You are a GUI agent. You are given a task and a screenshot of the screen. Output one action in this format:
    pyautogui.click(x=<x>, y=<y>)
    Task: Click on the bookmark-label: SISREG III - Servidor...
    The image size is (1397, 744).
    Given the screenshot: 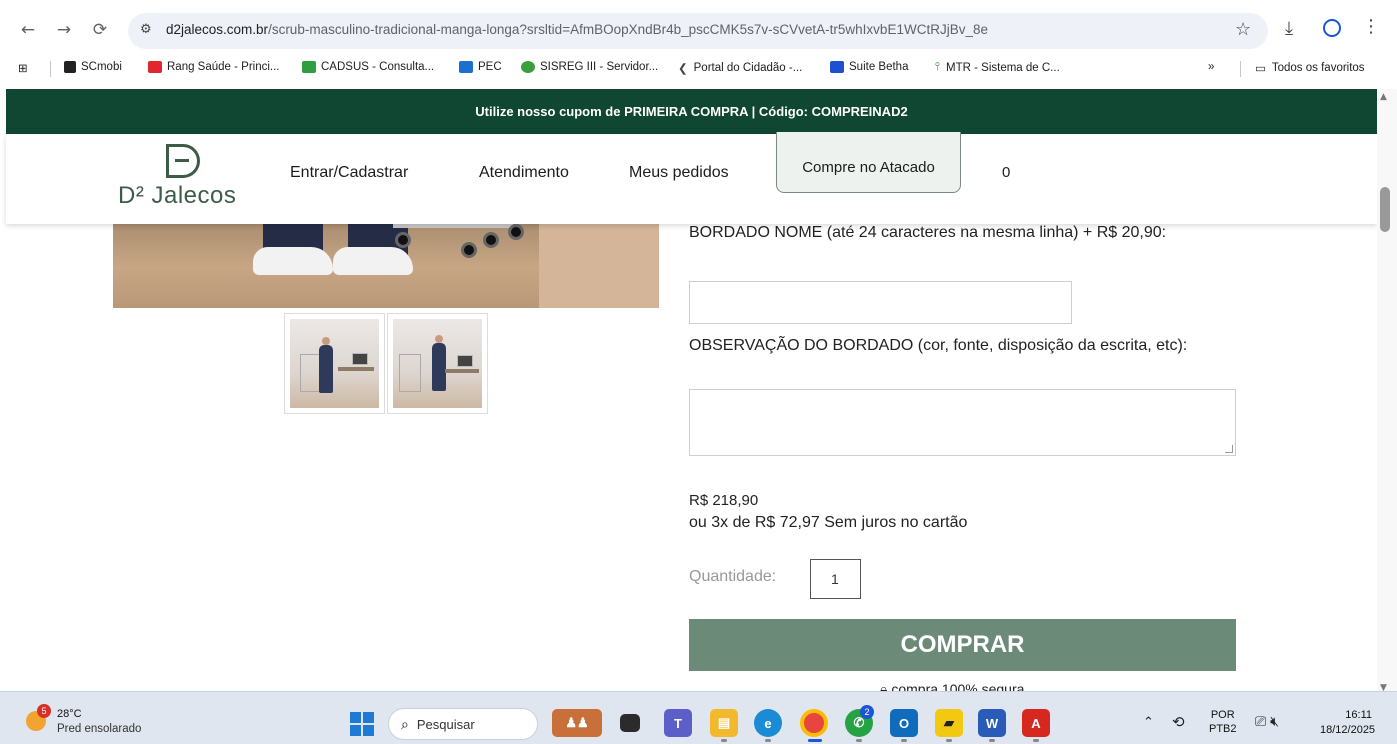 What is the action you would take?
    pyautogui.click(x=599, y=67)
    